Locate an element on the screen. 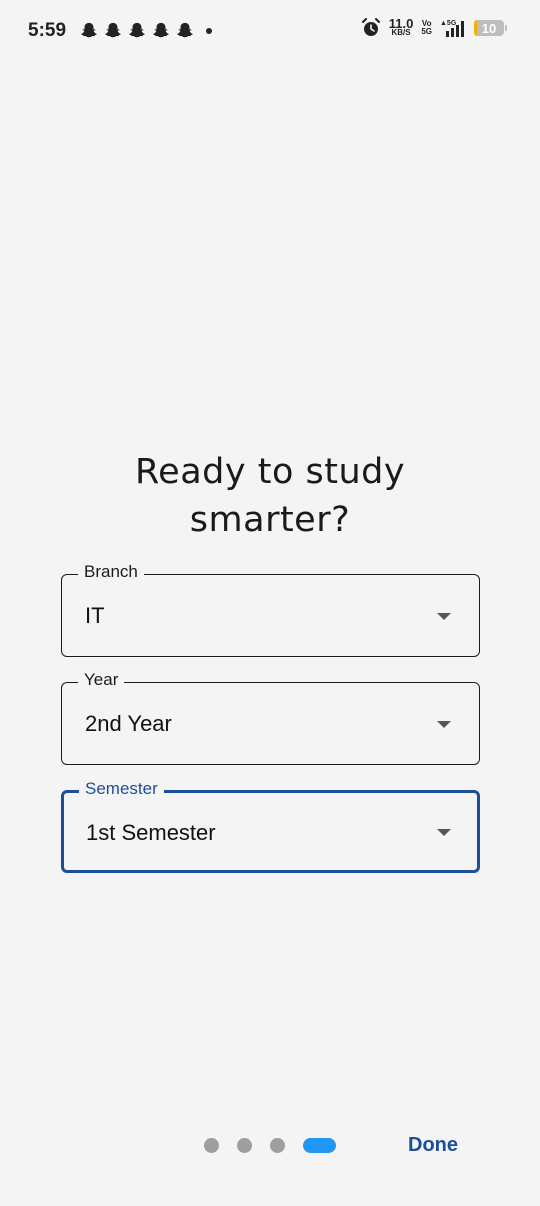 Image resolution: width=540 pixels, height=1206 pixels. semester-dropdown: Semester 1st Semester is located at coordinates (270, 826).